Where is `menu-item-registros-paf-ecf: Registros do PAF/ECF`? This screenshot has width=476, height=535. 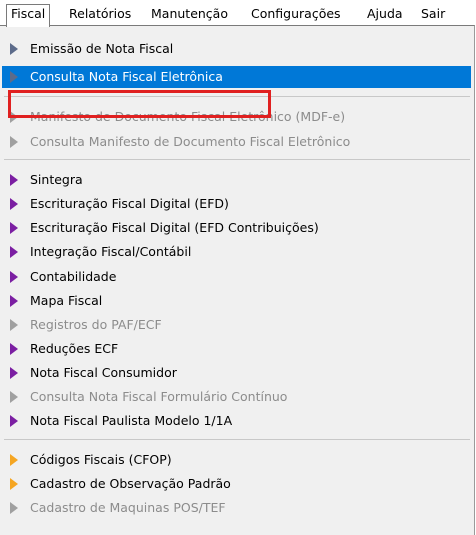 menu-item-registros-paf-ecf: Registros do PAF/ECF is located at coordinates (236, 325).